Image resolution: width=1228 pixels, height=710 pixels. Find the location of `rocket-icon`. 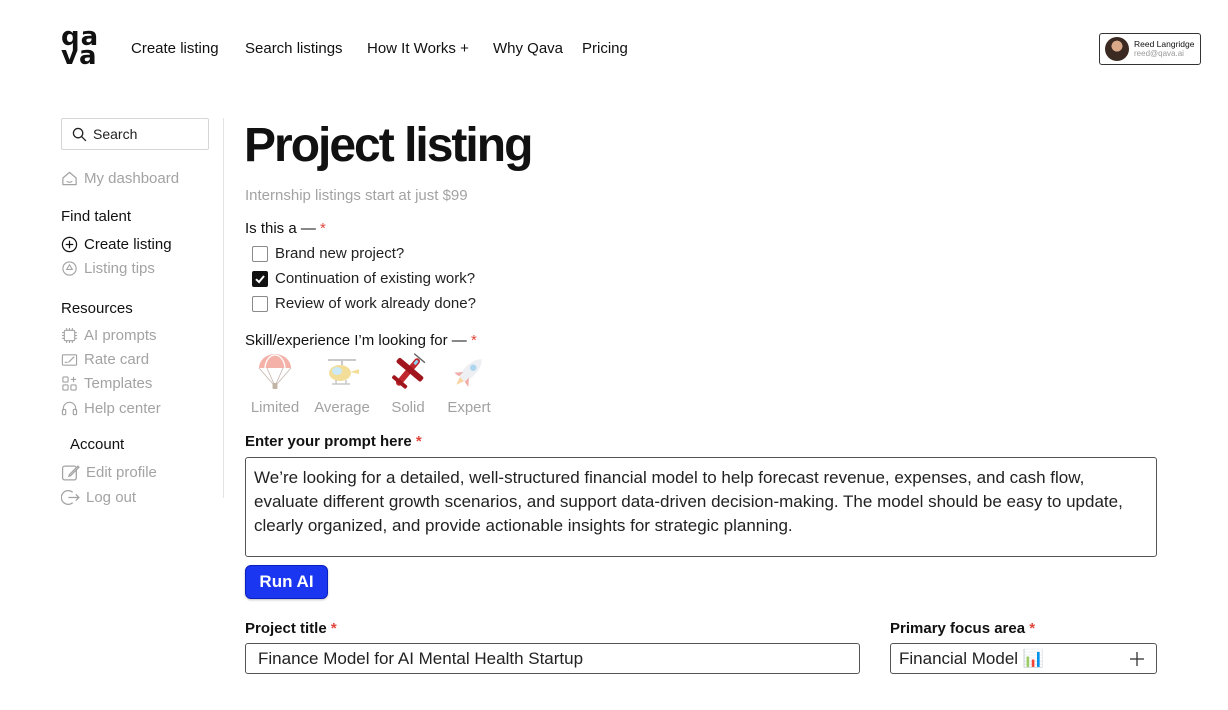

rocket-icon is located at coordinates (468, 373).